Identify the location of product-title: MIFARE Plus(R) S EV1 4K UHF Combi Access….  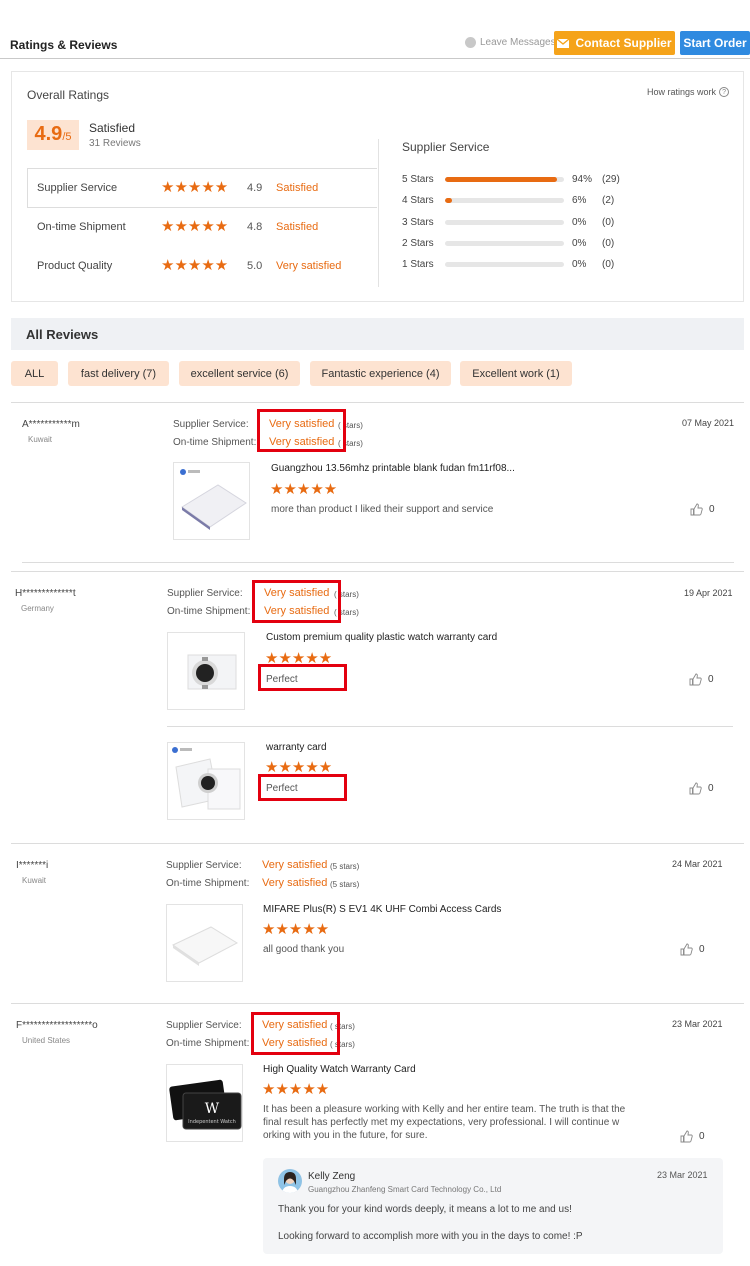
(382, 909).